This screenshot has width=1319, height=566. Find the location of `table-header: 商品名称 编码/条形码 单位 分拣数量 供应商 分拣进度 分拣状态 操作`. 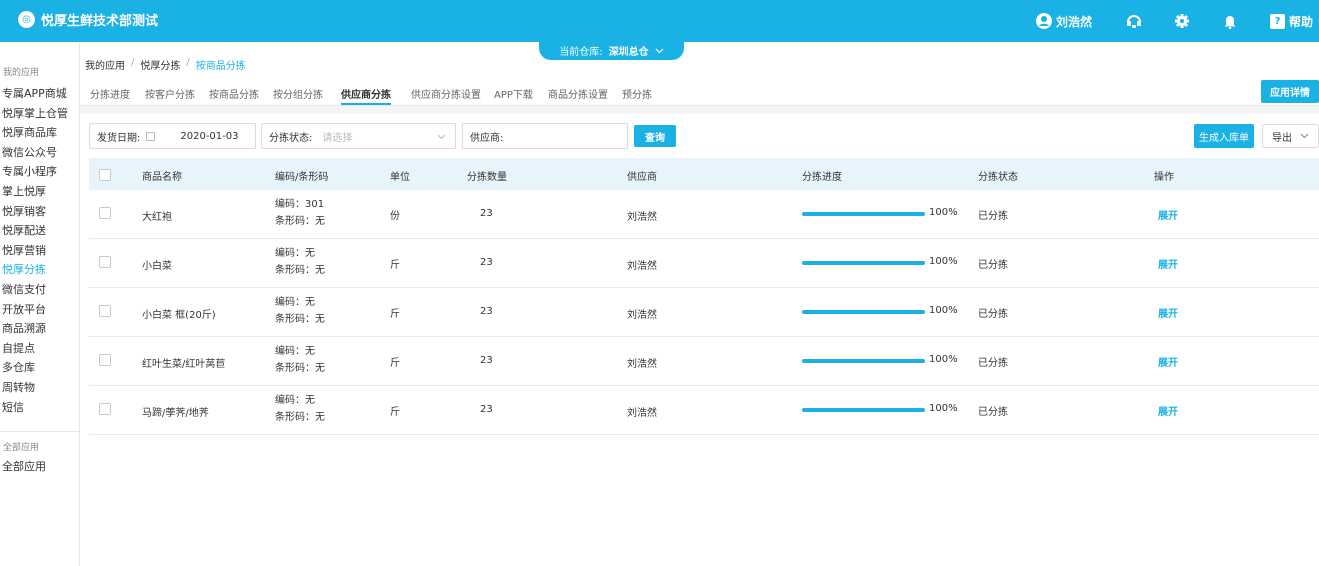

table-header: 商品名称 编码/条形码 单位 分拣数量 供应商 分拣进度 分拣状态 操作 is located at coordinates (704, 174).